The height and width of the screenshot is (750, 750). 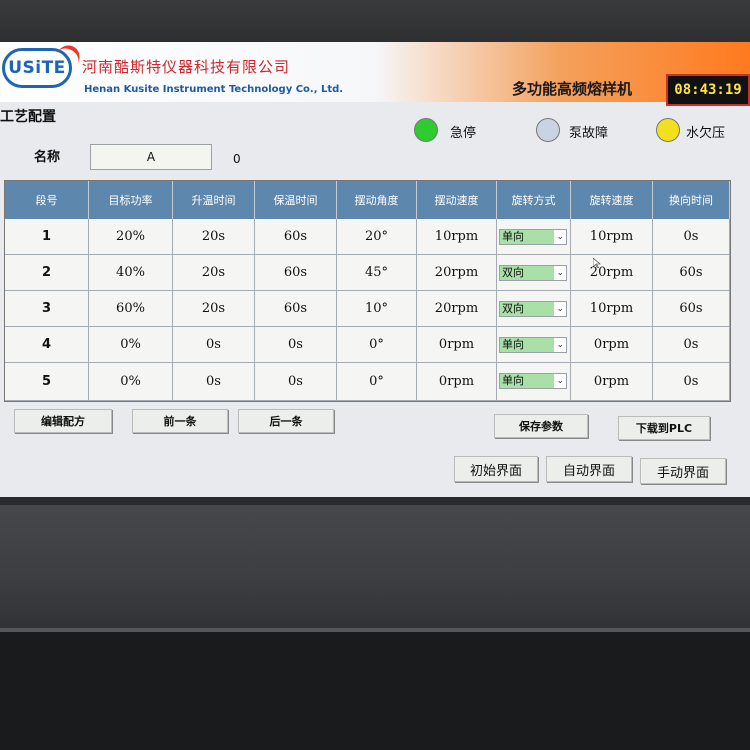 What do you see at coordinates (457, 237) in the screenshot?
I see `row-1-swing-speed: 10rpm` at bounding box center [457, 237].